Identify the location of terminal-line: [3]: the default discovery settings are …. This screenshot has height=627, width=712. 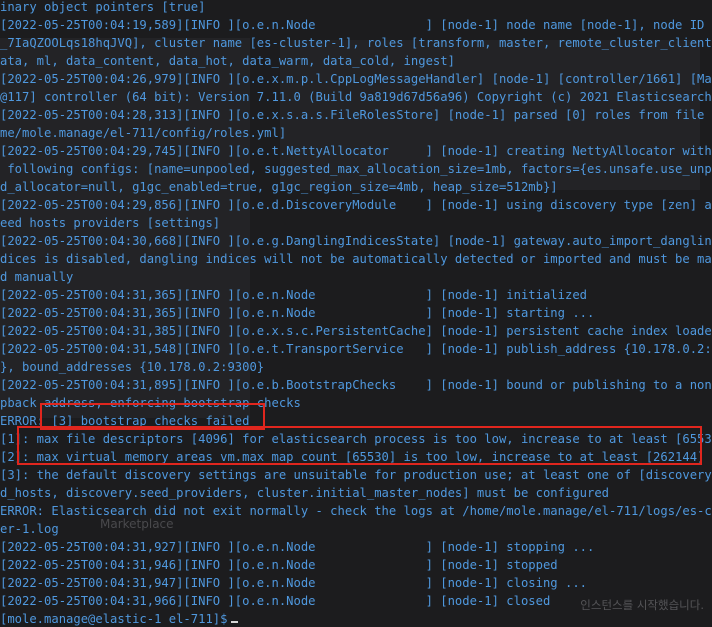
(356, 475).